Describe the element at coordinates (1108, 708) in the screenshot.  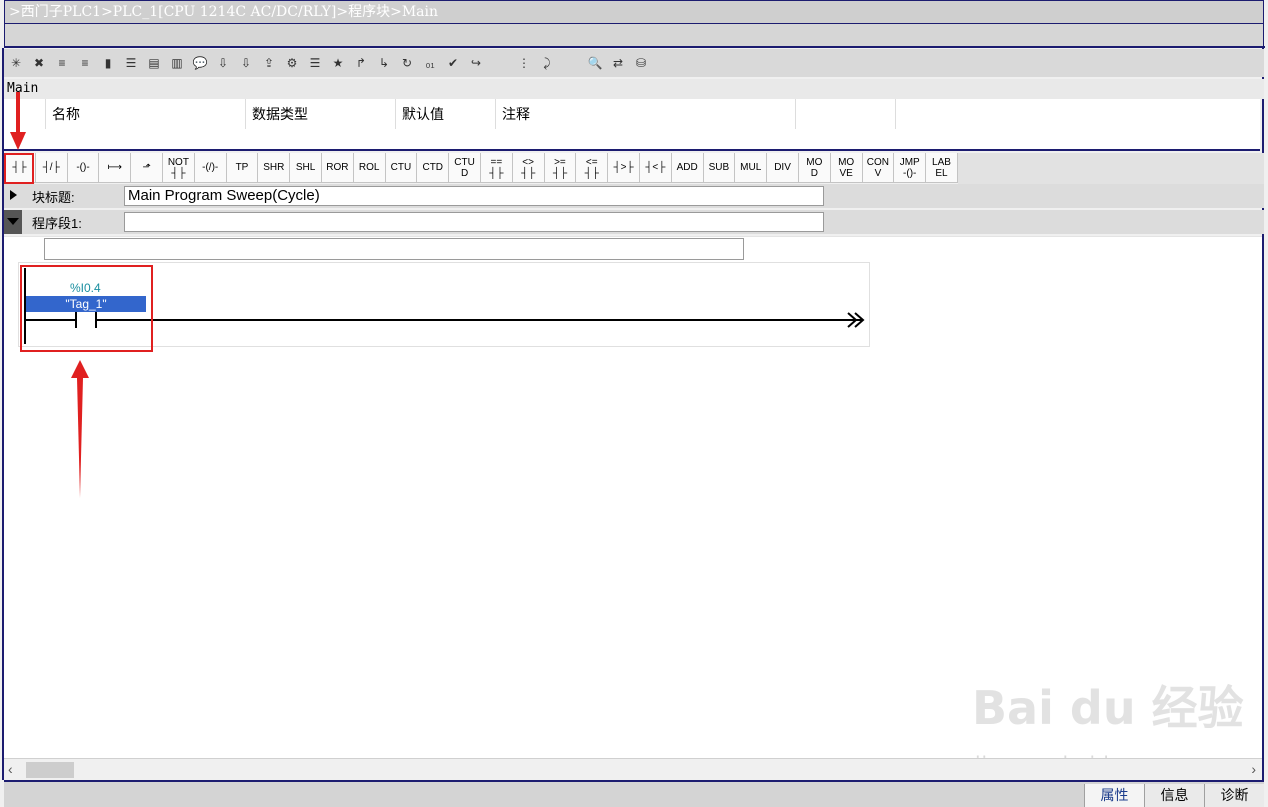
I see `watermark-logo: Bai du 经验` at that location.